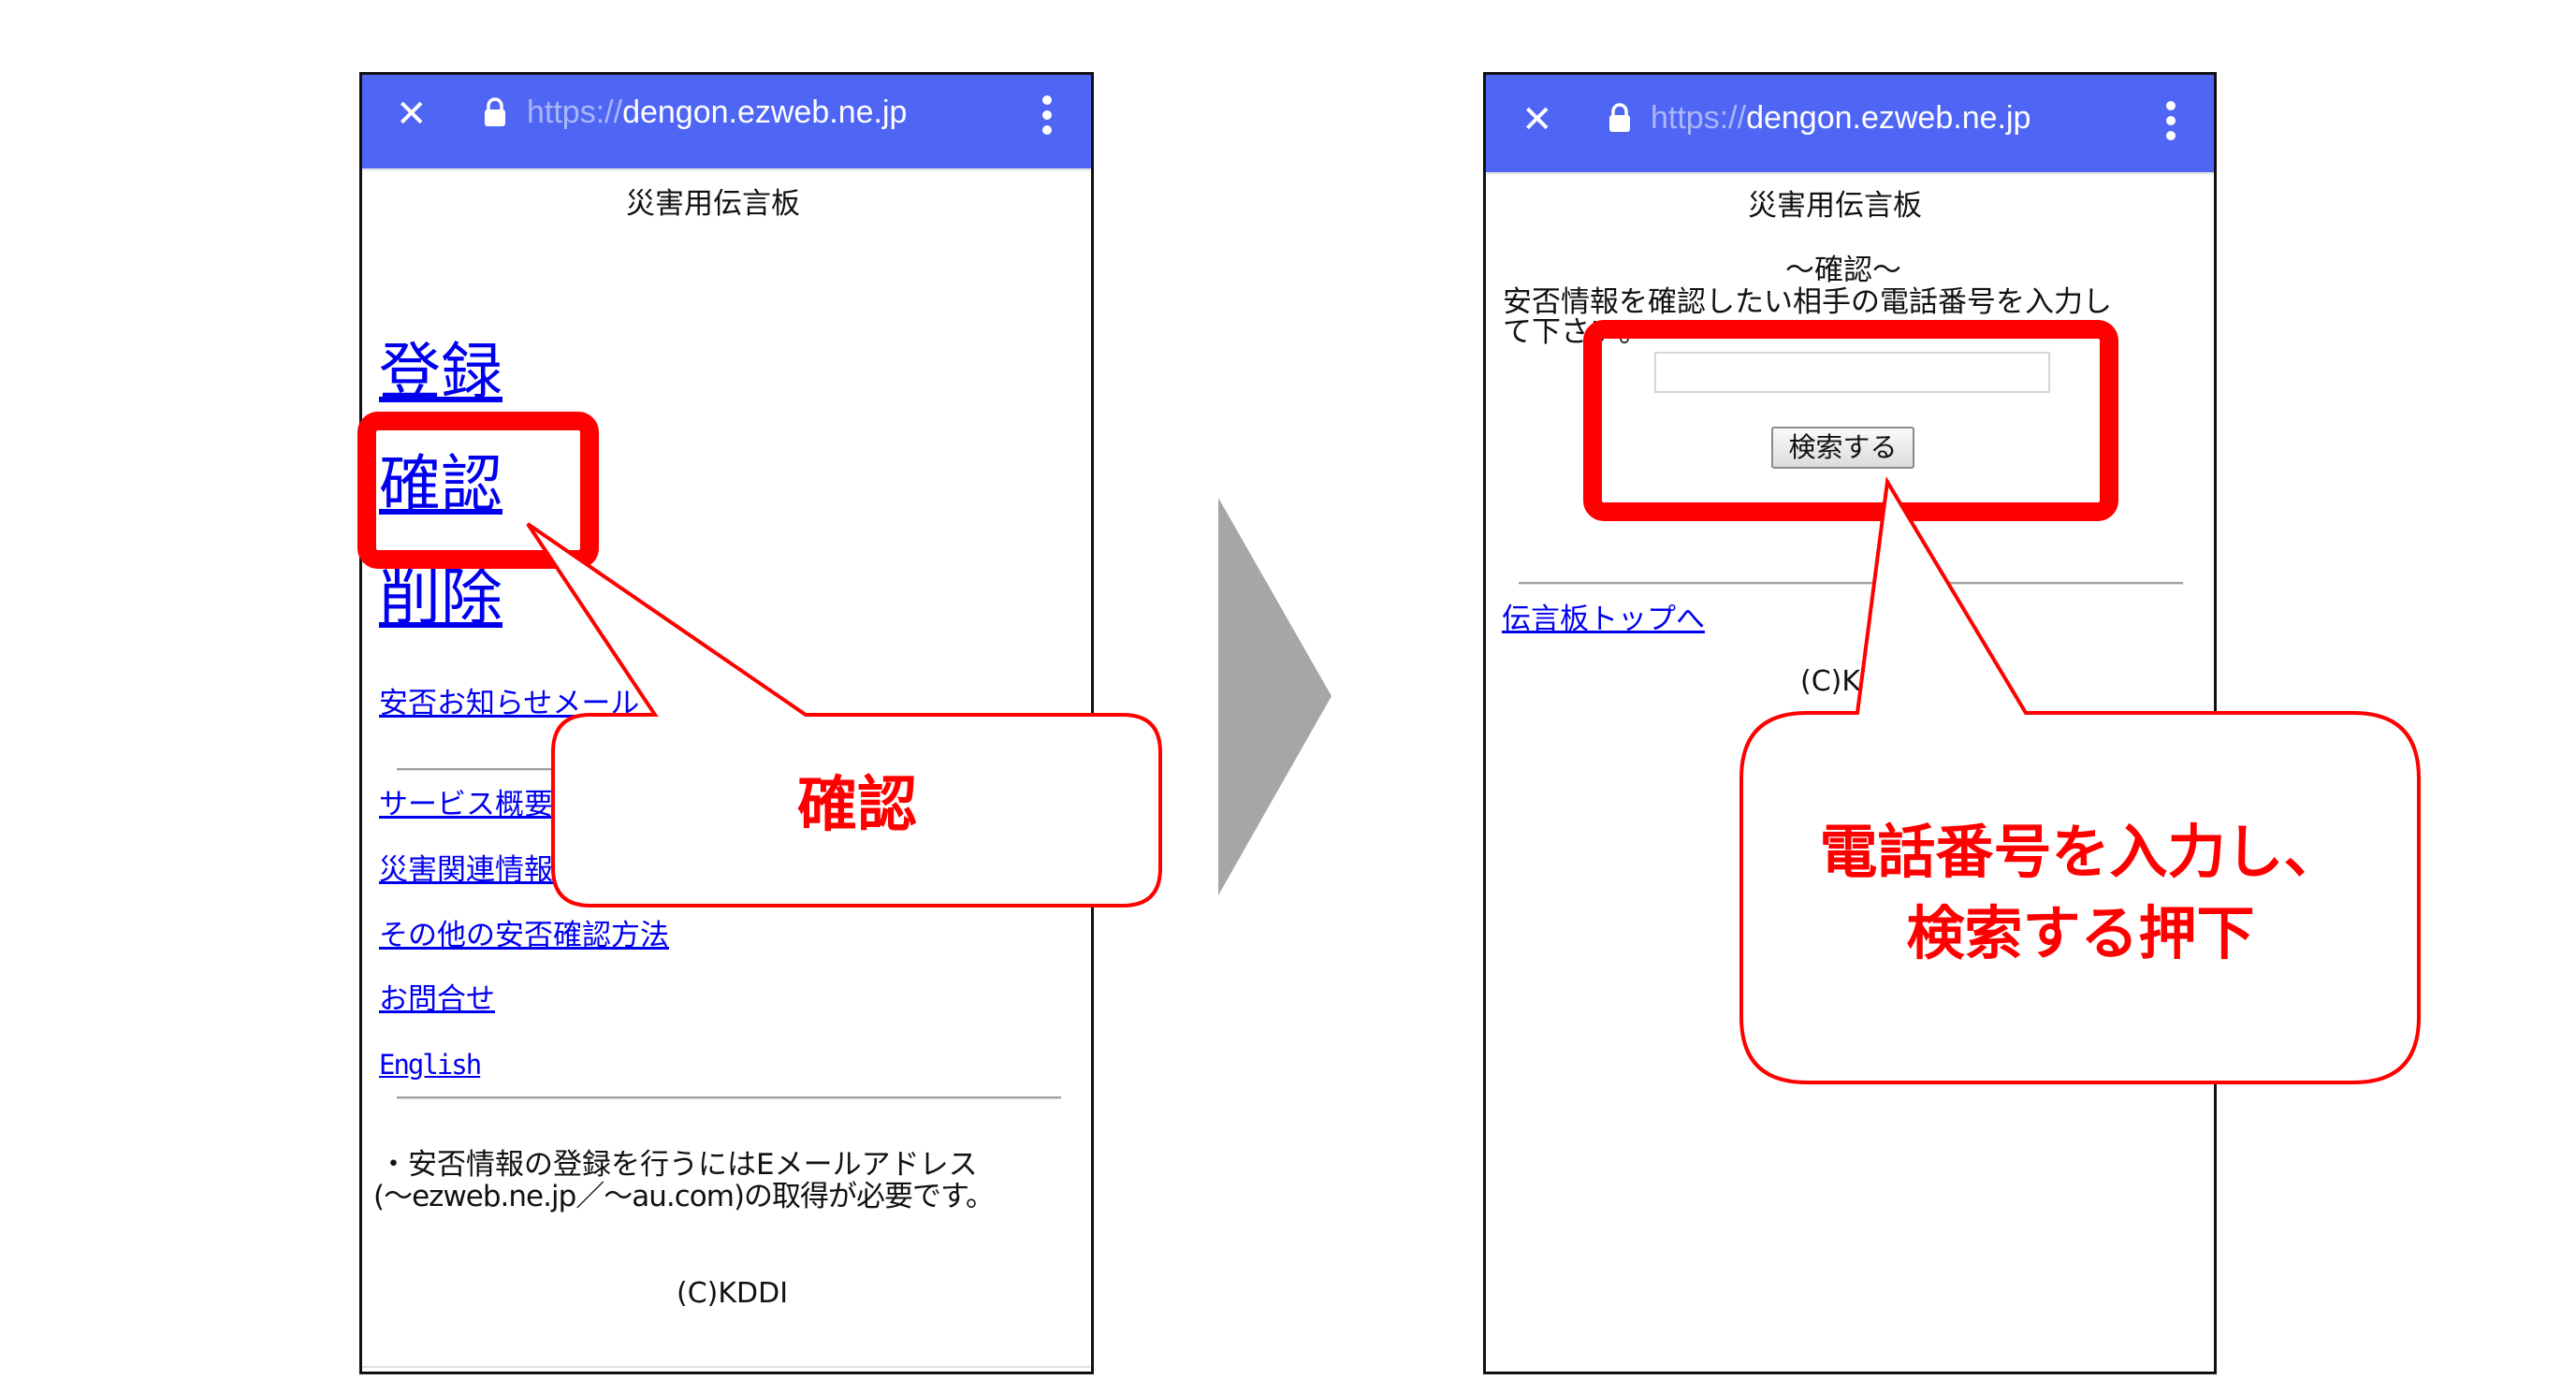 This screenshot has width=2576, height=1394. Describe the element at coordinates (1603, 619) in the screenshot. I see `board-top-link: 伝言板トップへ` at that location.